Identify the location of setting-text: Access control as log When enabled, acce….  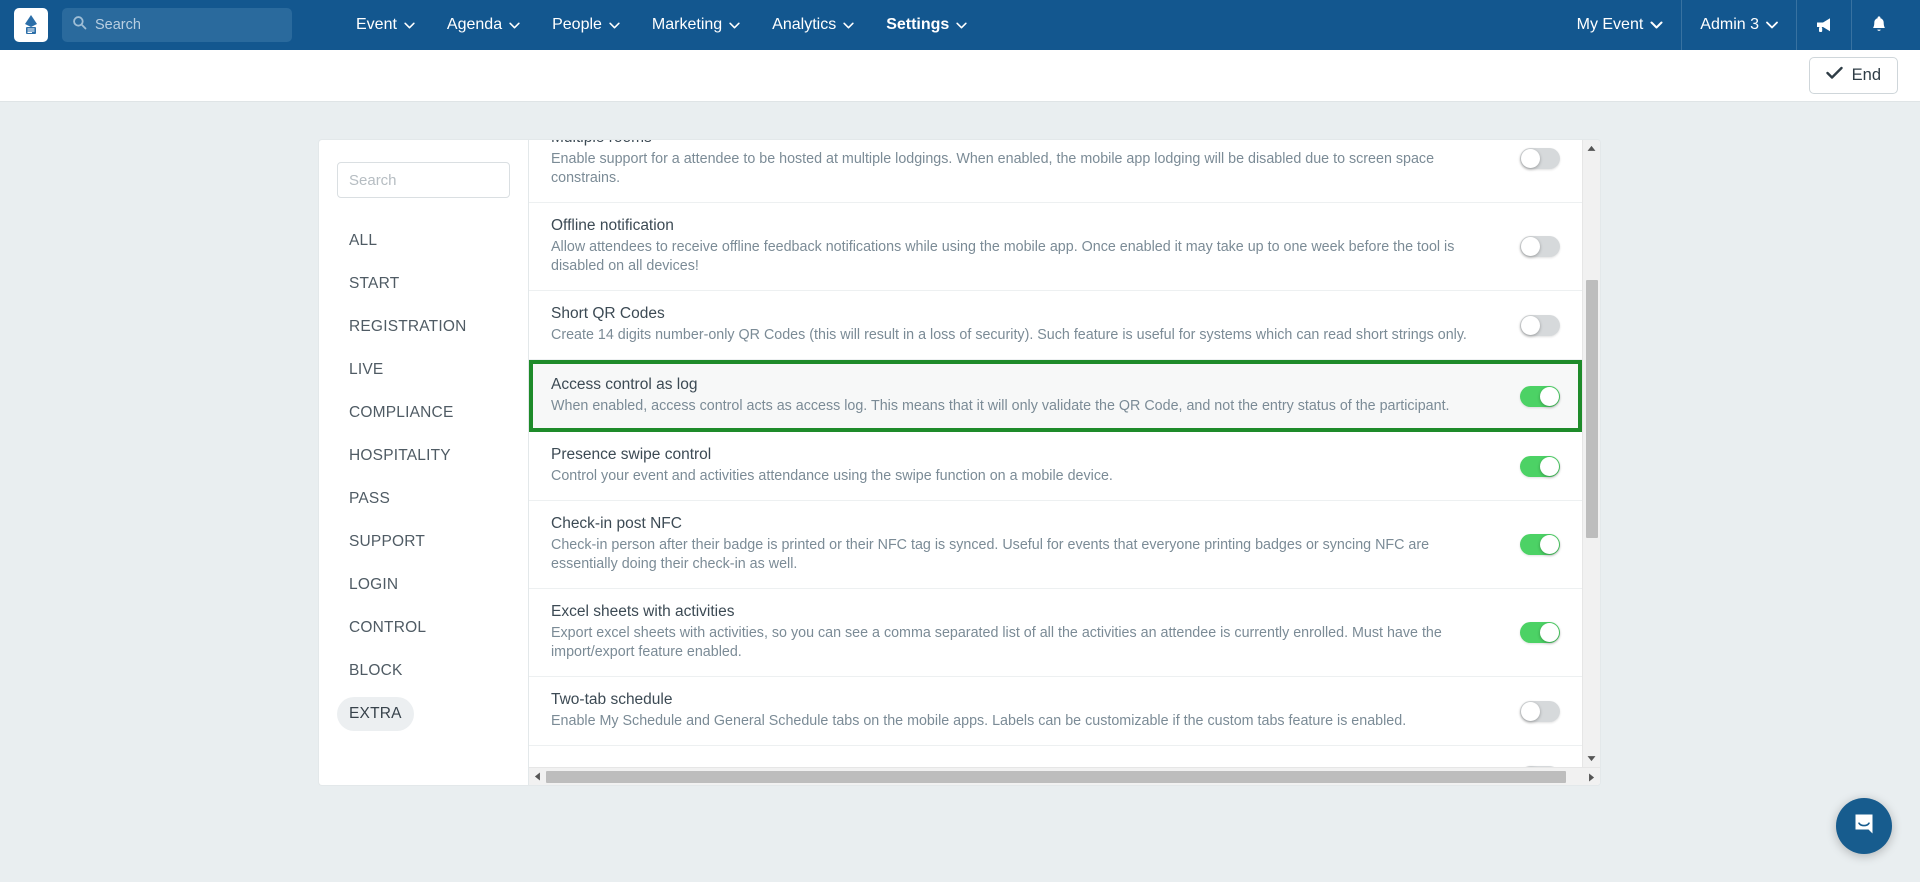
(1035, 396).